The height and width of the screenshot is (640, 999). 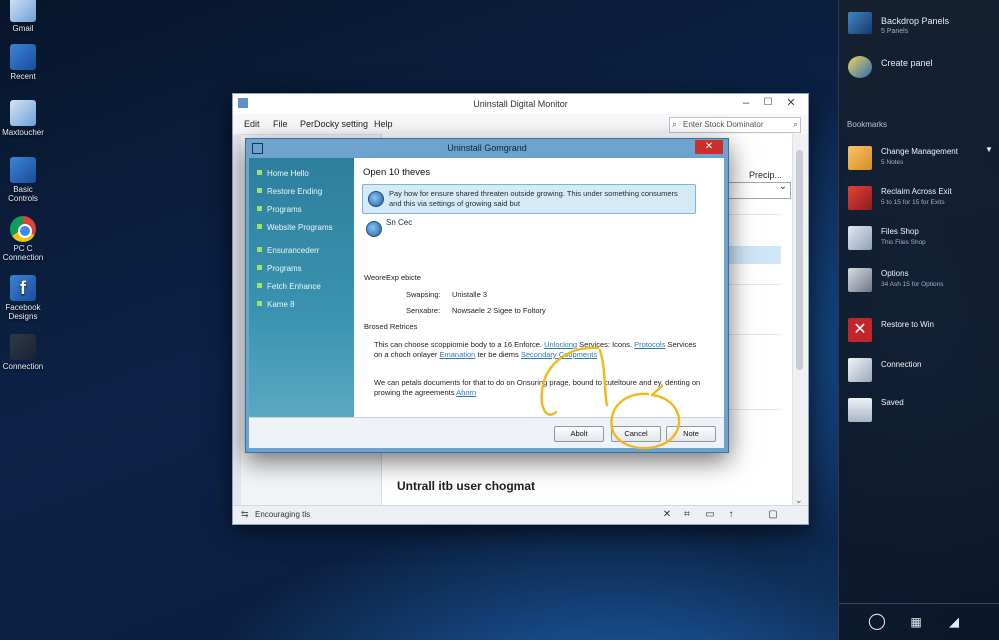 I want to click on status-icon: ⇆, so click(x=245, y=514).